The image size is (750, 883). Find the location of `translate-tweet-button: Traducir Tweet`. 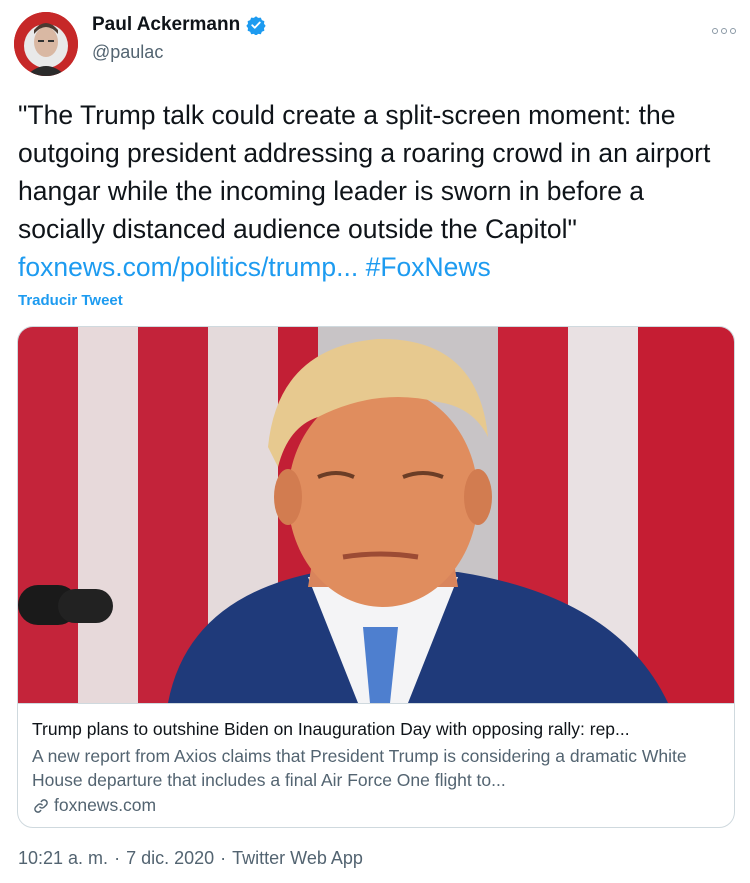

translate-tweet-button: Traducir Tweet is located at coordinates (70, 300).